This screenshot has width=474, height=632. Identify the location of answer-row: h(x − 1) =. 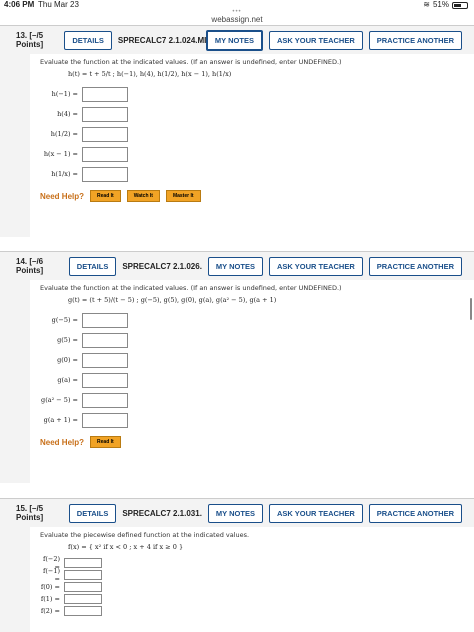
(253, 154).